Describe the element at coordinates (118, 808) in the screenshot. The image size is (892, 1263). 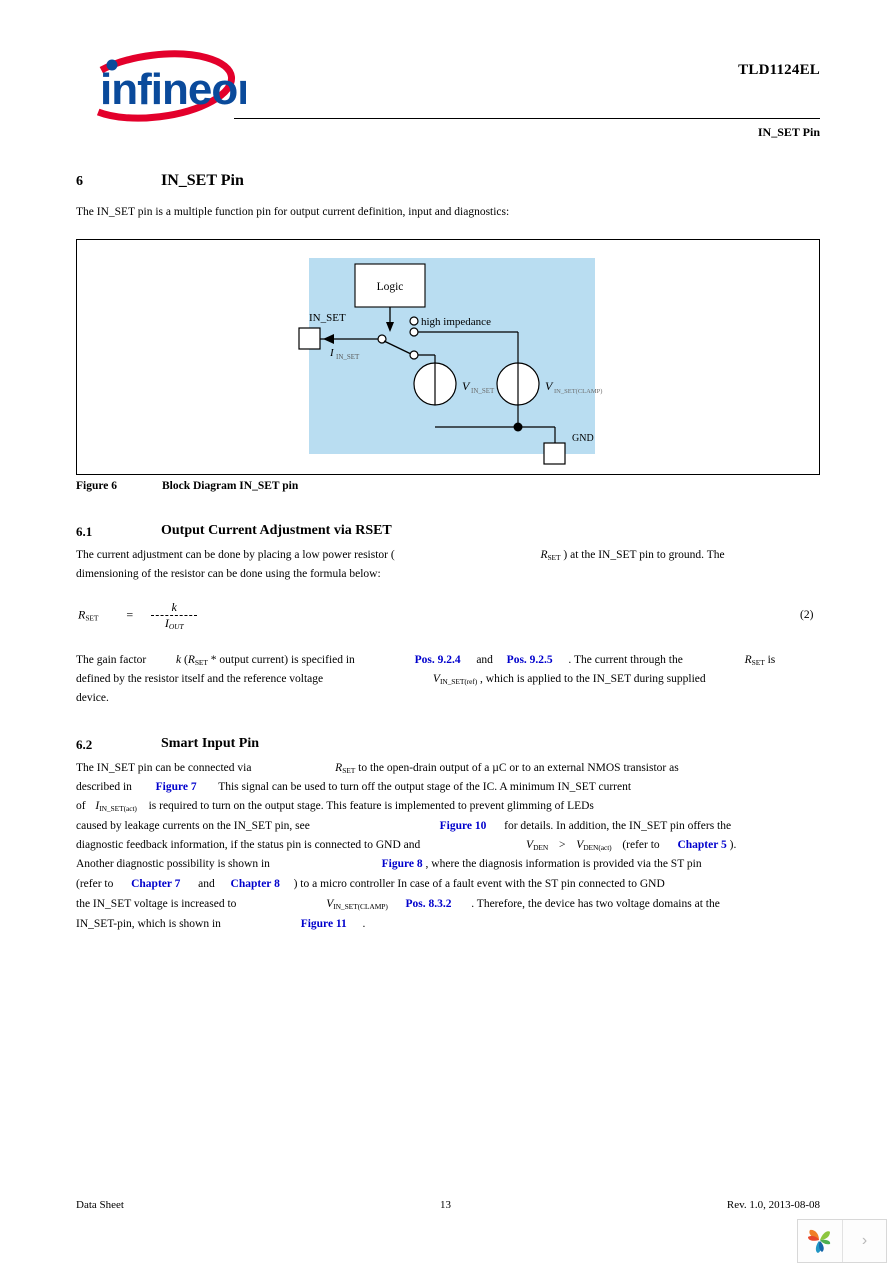
I see `i-in-set-act-sub: IN_SET(act)` at that location.